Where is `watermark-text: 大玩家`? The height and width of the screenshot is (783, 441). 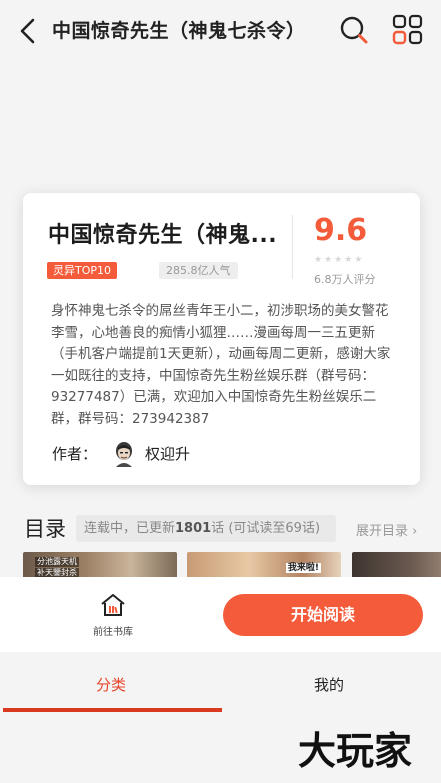
watermark-text: 大玩家 is located at coordinates (355, 751).